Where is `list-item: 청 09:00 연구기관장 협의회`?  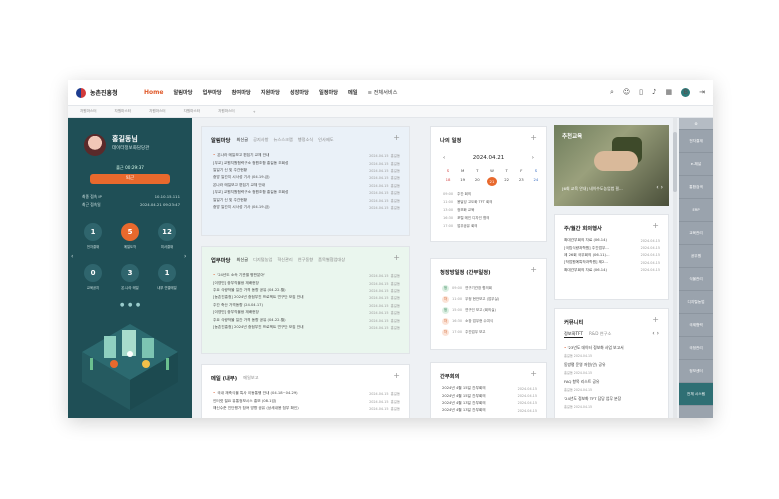
list-item: 청 09:00 연구기관장 협의회 is located at coordinates (497, 288).